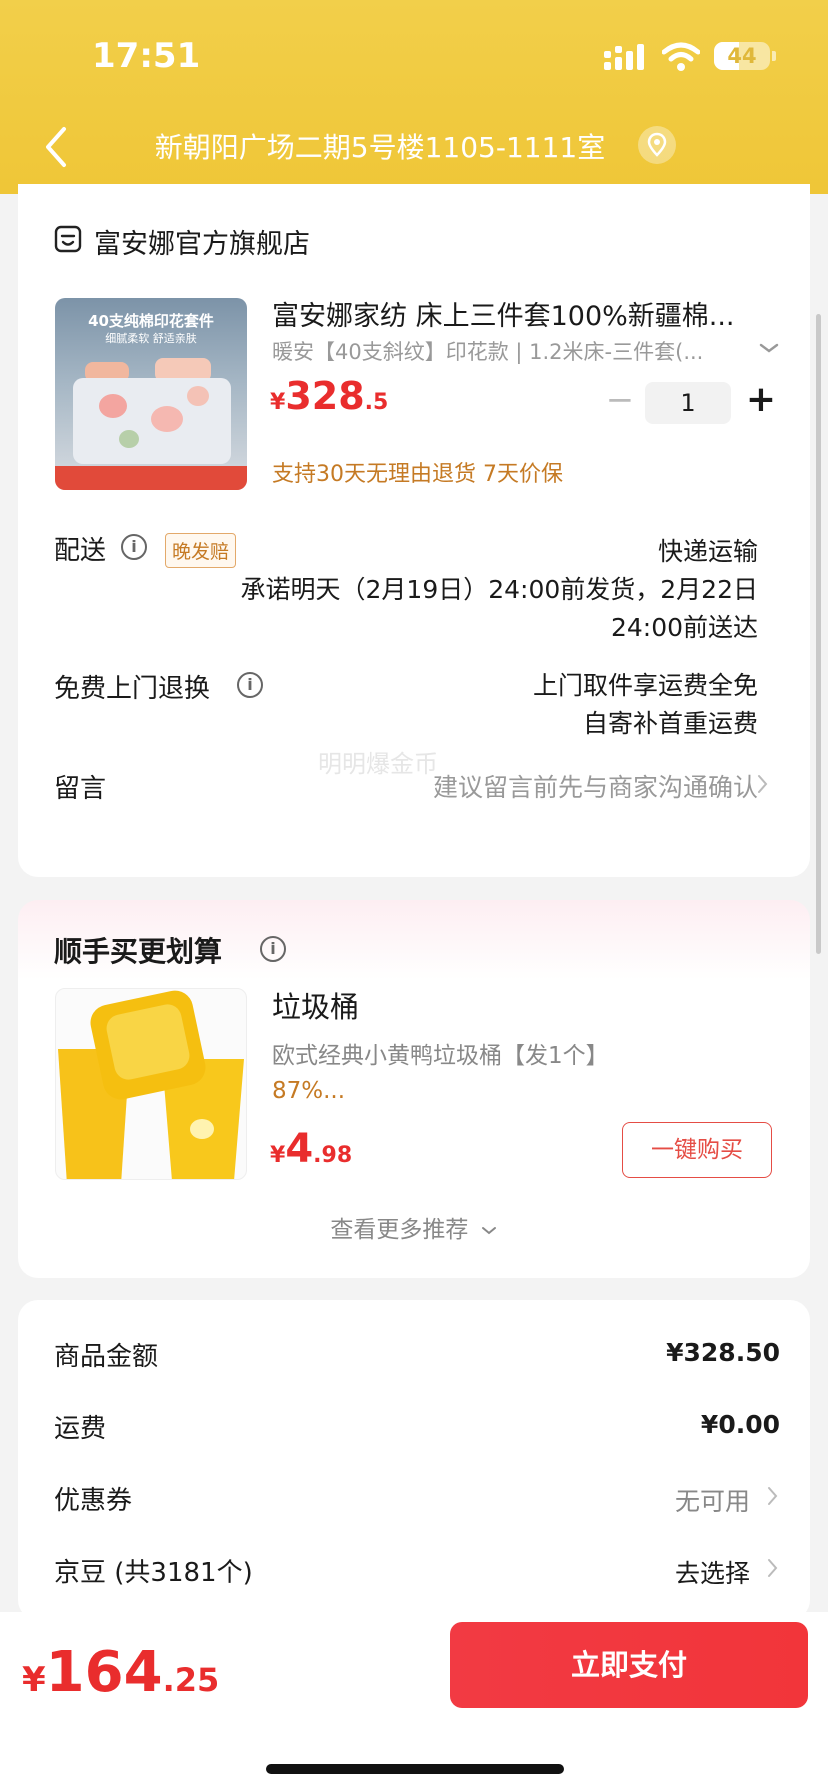 The height and width of the screenshot is (1792, 828). What do you see at coordinates (723, 1352) in the screenshot?
I see `goods-amount-value: ¥328.50` at bounding box center [723, 1352].